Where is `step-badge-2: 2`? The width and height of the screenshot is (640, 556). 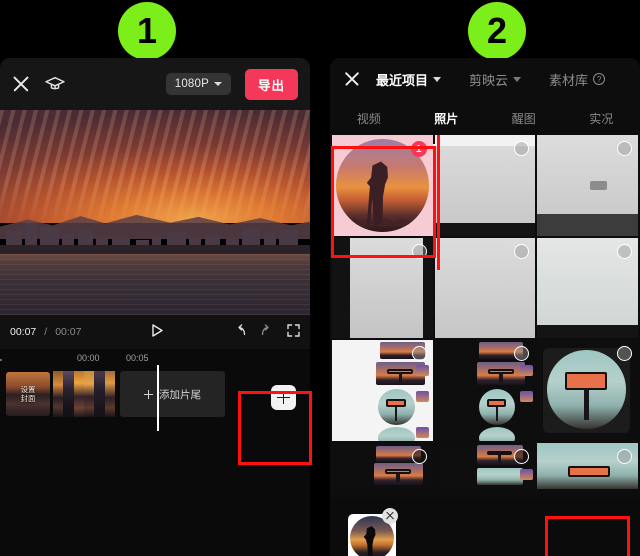 step-badge-2: 2 is located at coordinates (497, 31).